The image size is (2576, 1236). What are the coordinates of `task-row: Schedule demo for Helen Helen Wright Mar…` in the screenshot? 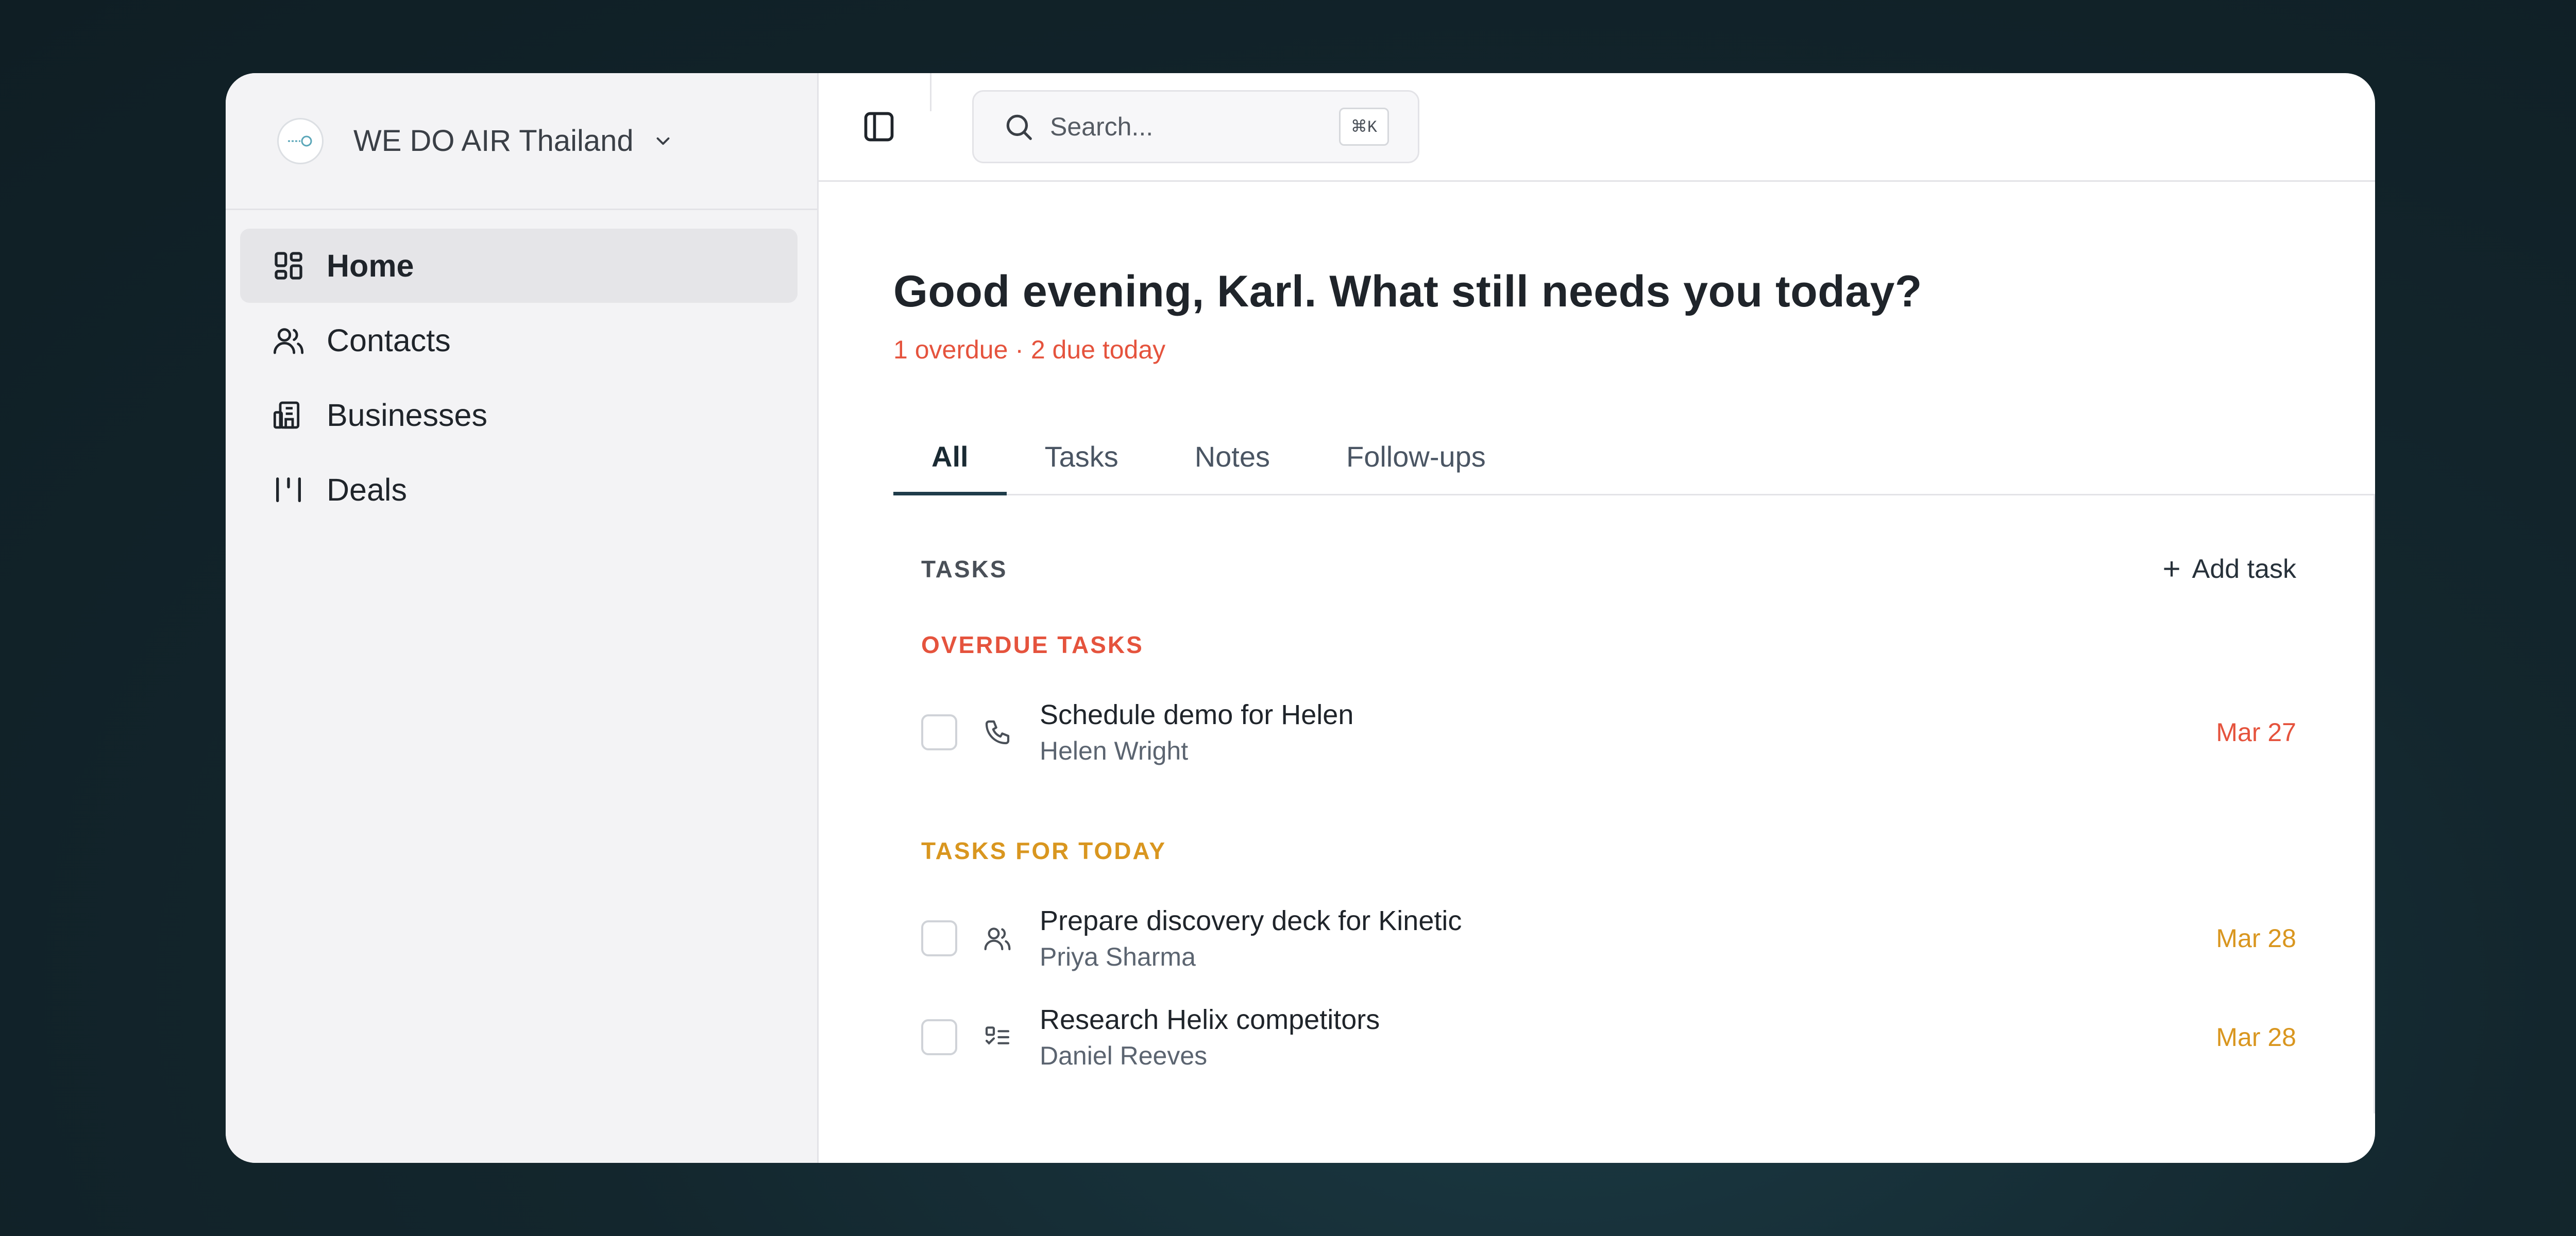 It's located at (1608, 732).